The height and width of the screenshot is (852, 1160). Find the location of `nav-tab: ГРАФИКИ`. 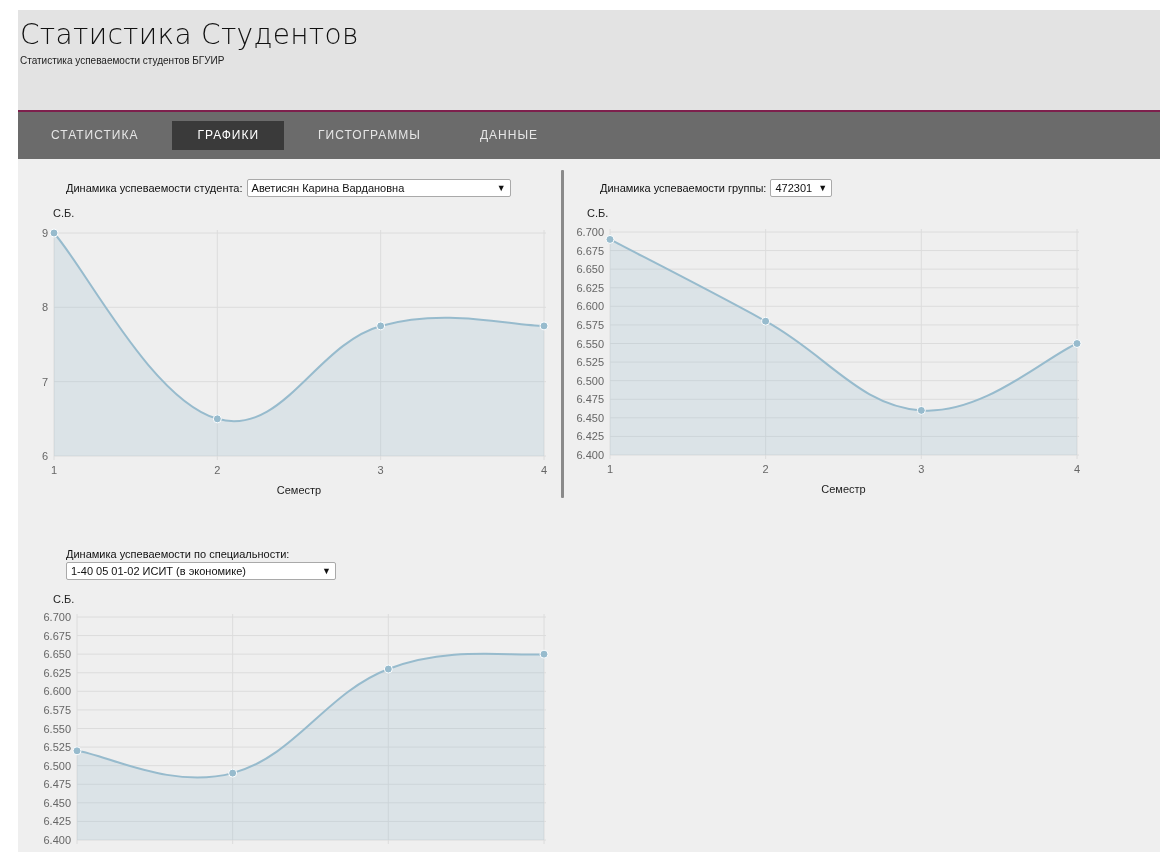

nav-tab: ГРАФИКИ is located at coordinates (228, 135).